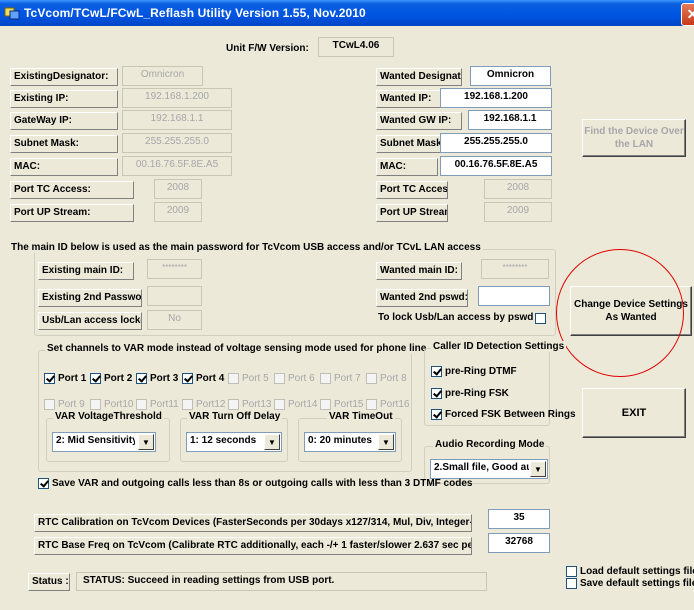 The width and height of the screenshot is (694, 610). I want to click on access-locked-field: No, so click(174, 320).